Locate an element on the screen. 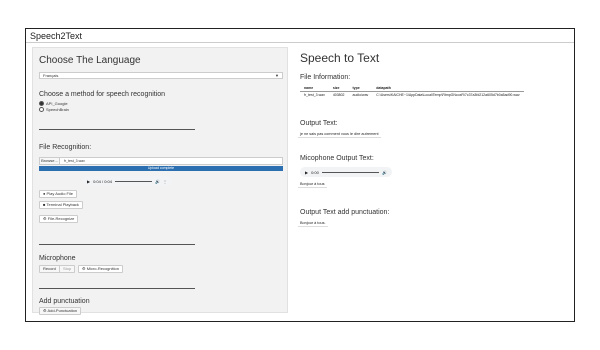 Image resolution: width=600 pixels, height=350 pixels. radio-unselected-icon is located at coordinates (41, 109).